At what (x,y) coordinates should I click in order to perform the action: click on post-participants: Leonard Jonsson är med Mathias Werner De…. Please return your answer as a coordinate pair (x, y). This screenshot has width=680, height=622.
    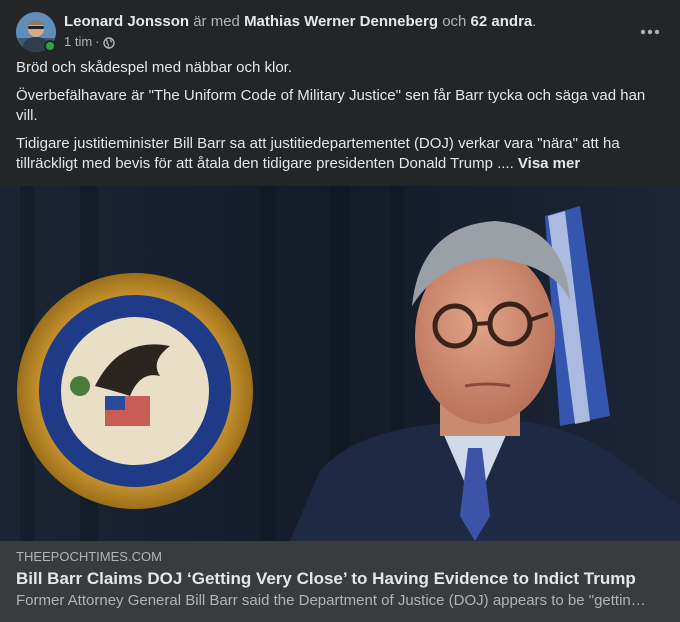
    Looking at the image, I should click on (346, 22).